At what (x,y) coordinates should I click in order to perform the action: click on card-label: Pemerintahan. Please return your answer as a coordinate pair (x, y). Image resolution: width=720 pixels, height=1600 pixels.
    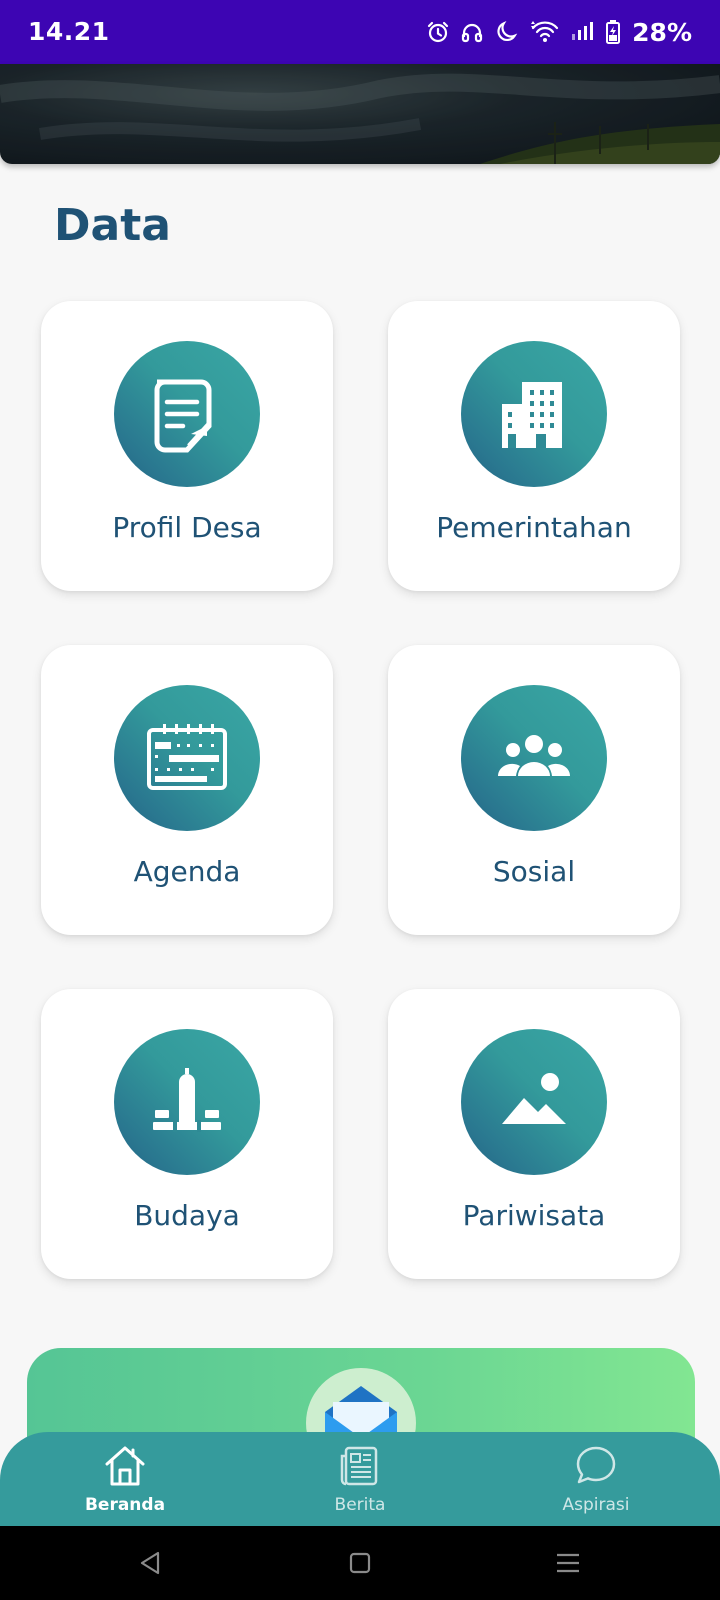
    Looking at the image, I should click on (534, 527).